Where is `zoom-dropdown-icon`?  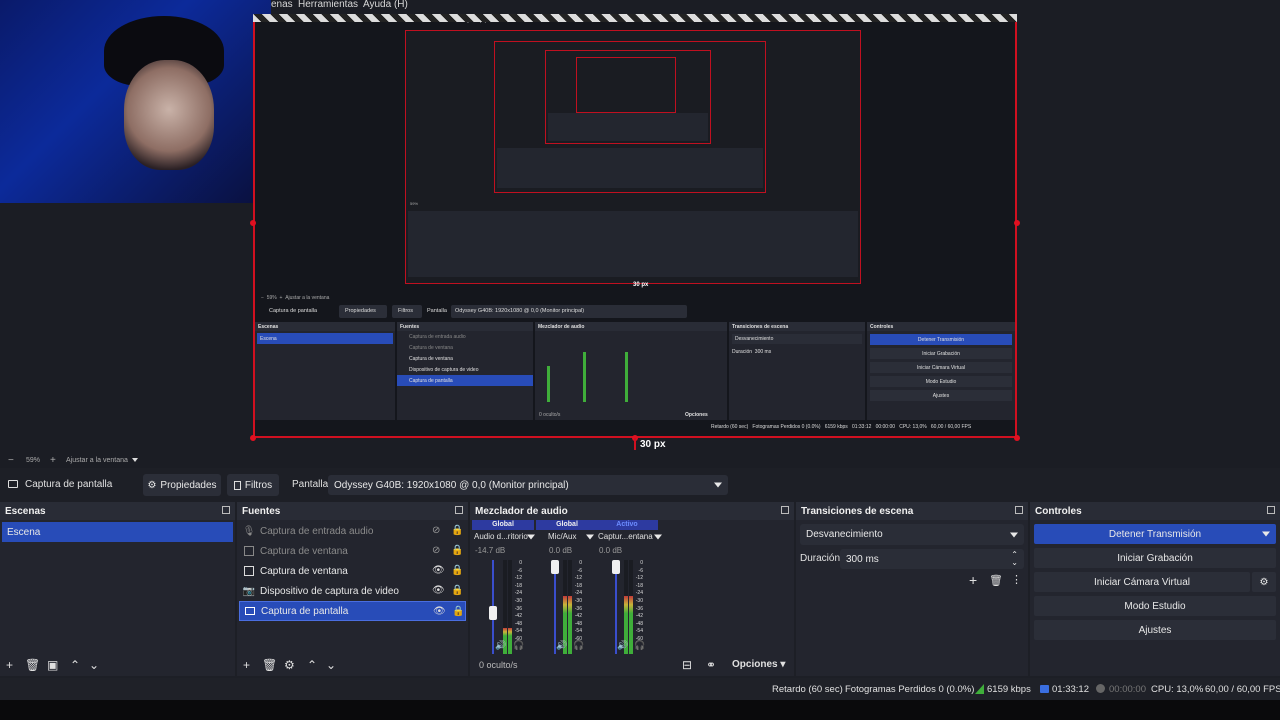
zoom-dropdown-icon is located at coordinates (135, 460).